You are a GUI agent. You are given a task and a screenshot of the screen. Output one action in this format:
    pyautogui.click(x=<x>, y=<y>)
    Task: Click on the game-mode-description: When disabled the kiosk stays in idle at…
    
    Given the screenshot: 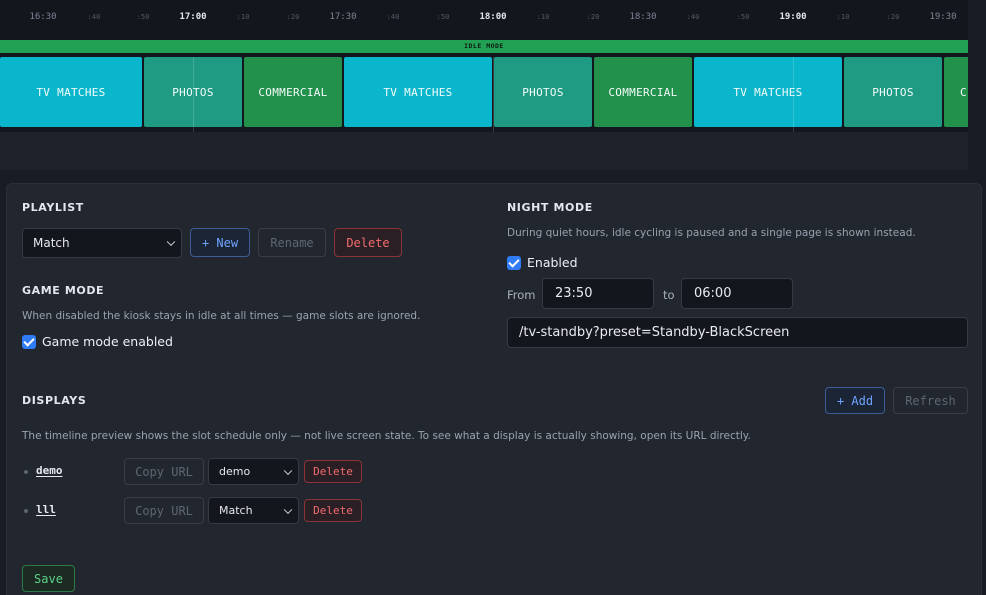 What is the action you would take?
    pyautogui.click(x=221, y=316)
    